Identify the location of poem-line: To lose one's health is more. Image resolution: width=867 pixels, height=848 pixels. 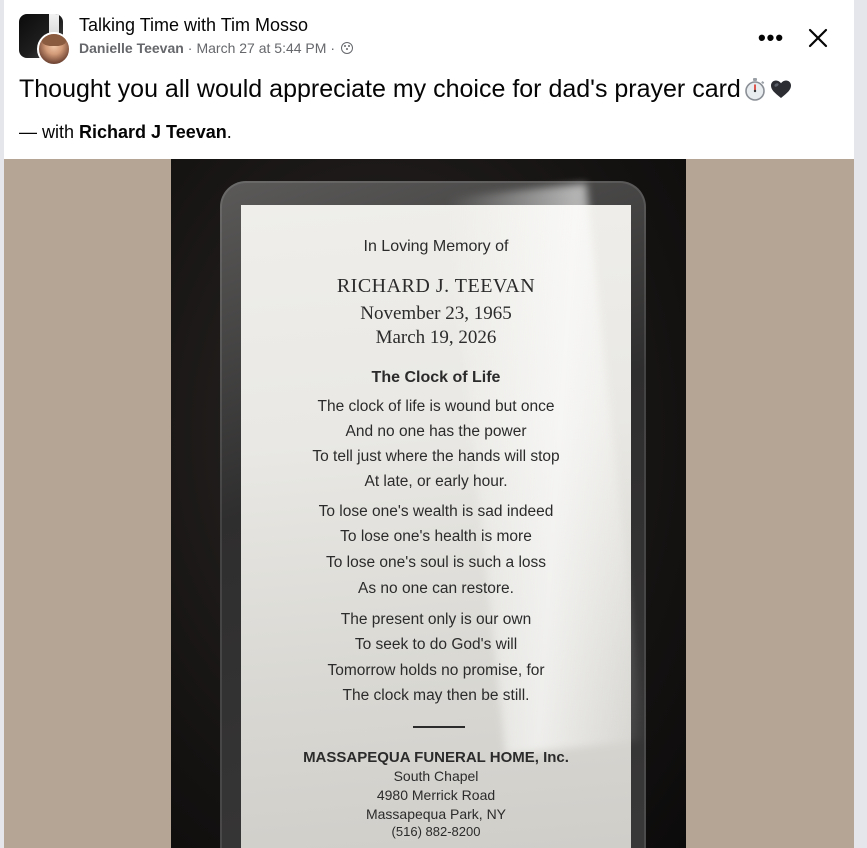
(436, 536).